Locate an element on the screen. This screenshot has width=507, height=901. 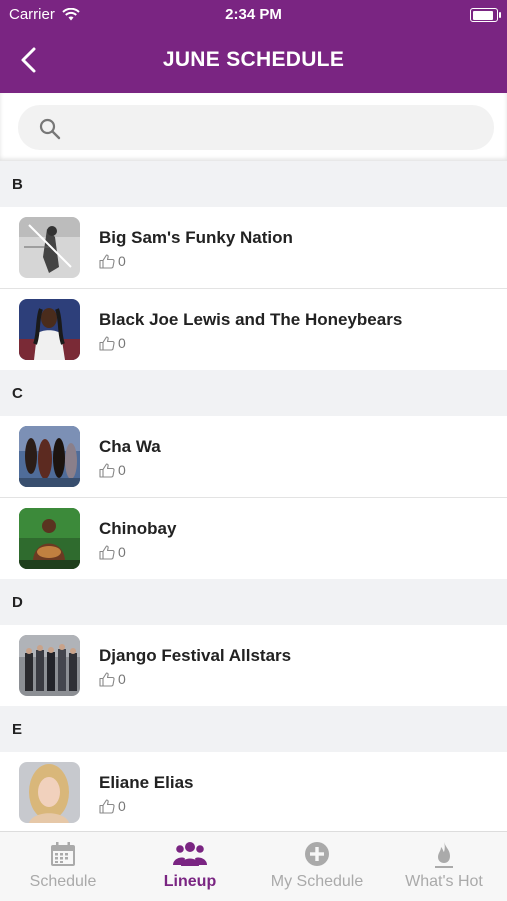
artist-name: Black Joe Lewis and The Honeybears is located at coordinates (251, 319).